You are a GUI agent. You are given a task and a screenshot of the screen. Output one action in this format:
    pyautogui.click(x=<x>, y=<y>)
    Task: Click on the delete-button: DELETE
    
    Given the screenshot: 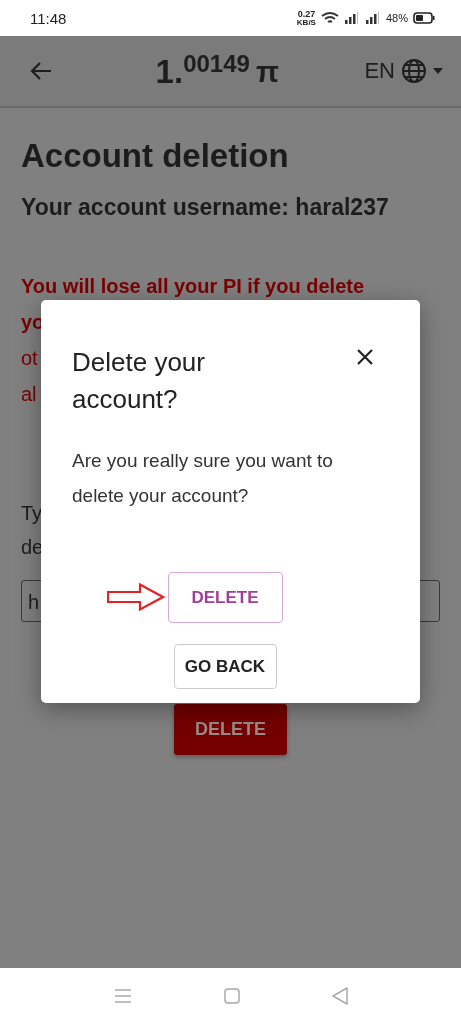 What is the action you would take?
    pyautogui.click(x=230, y=729)
    